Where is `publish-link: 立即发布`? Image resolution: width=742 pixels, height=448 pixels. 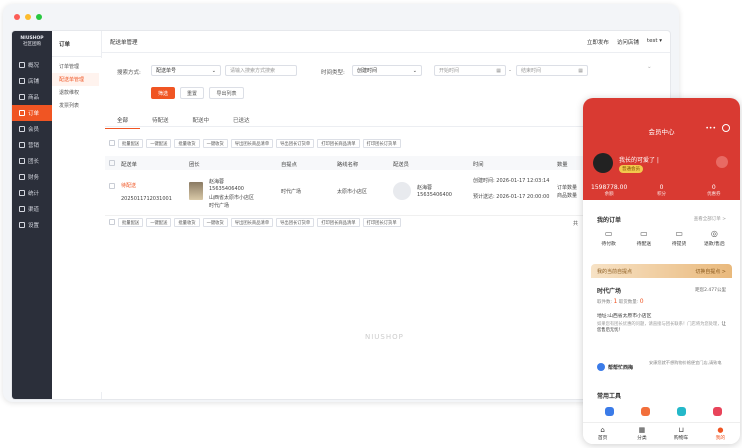 publish-link: 立即发布 is located at coordinates (598, 42).